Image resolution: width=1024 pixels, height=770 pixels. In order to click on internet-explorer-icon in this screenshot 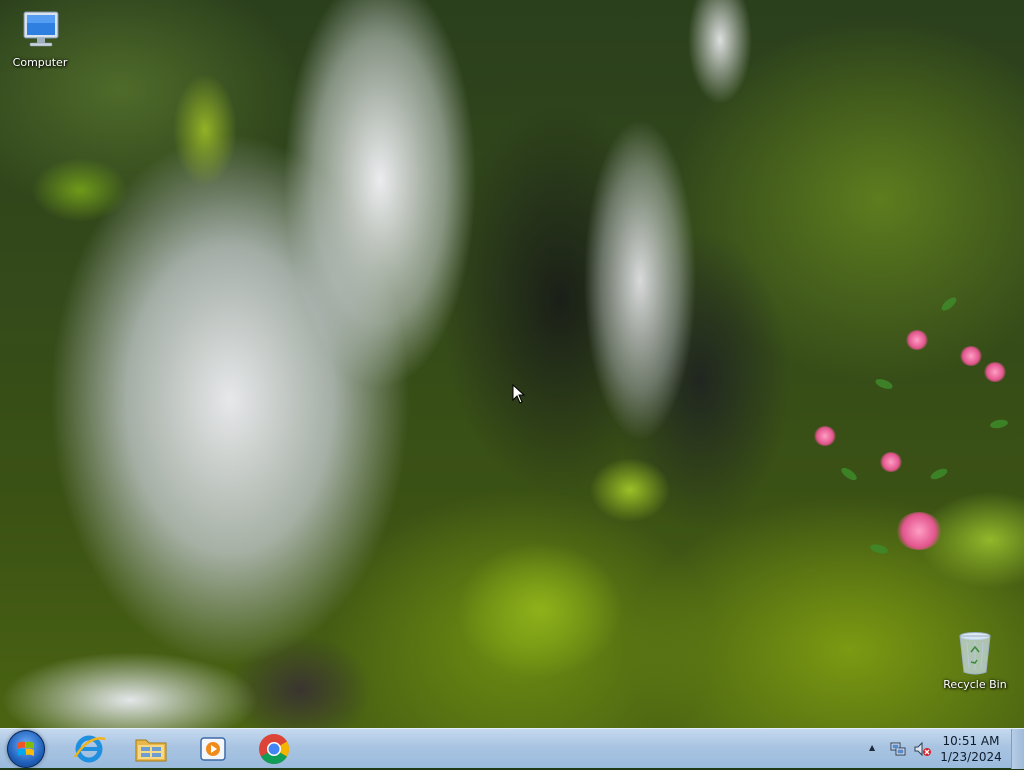, I will do `click(89, 749)`.